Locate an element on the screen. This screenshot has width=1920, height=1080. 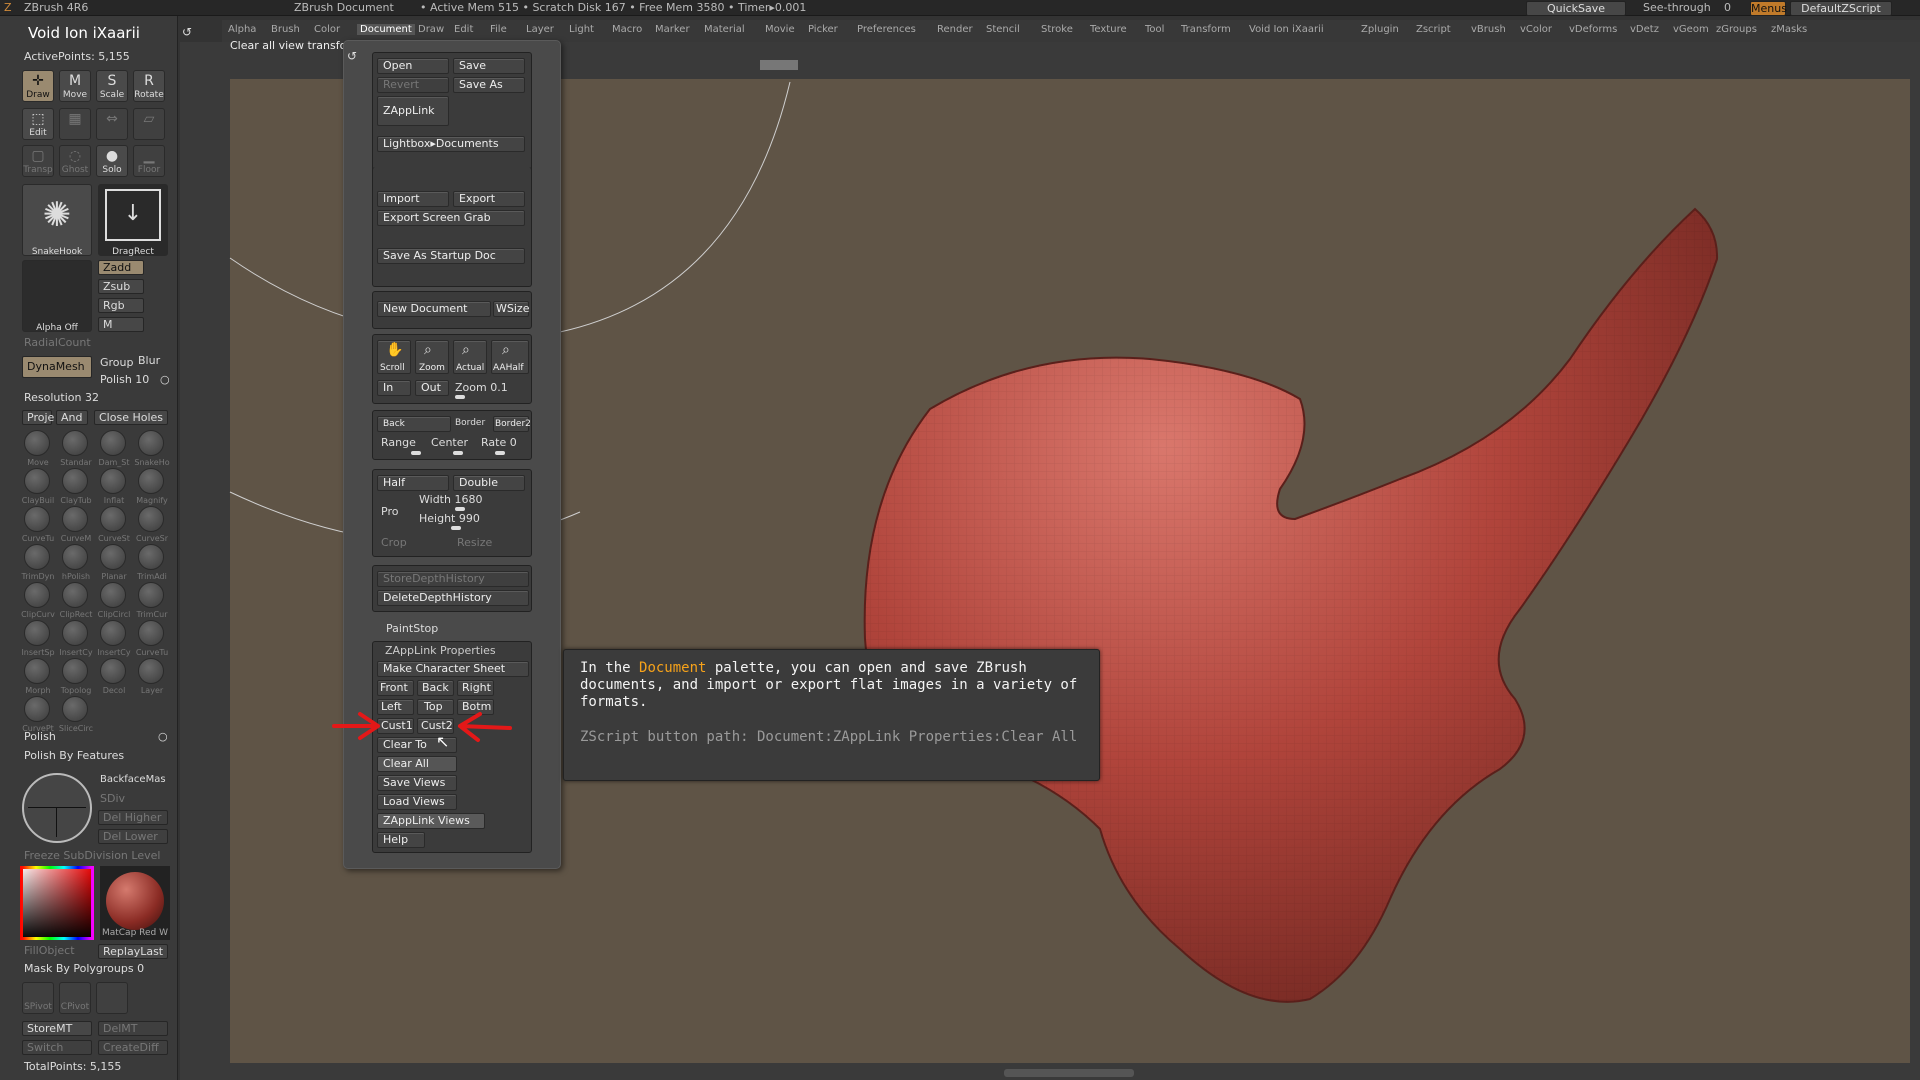
brush-clipcircl: ClipCircl is located at coordinates (114, 600).